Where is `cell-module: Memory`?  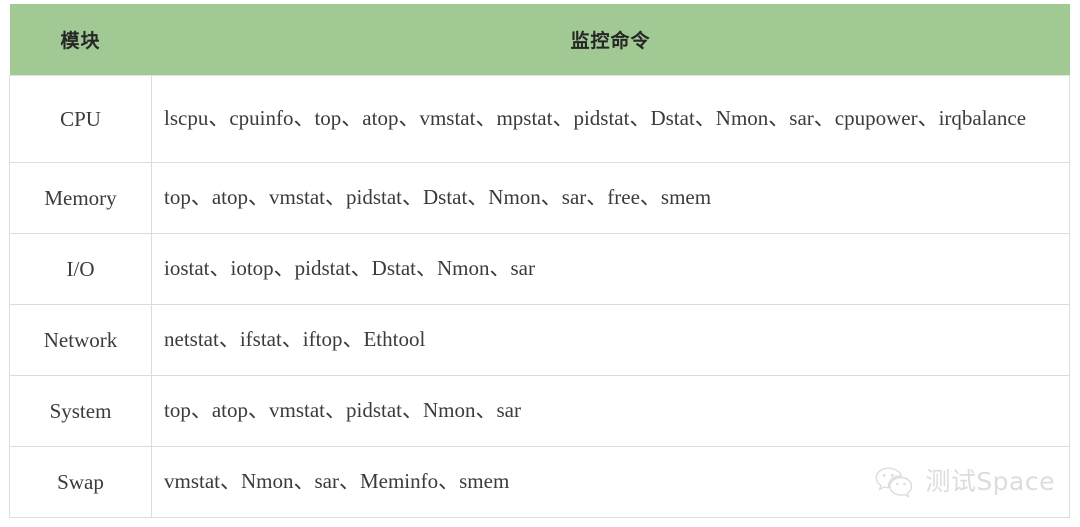
cell-module: Memory is located at coordinates (80, 198).